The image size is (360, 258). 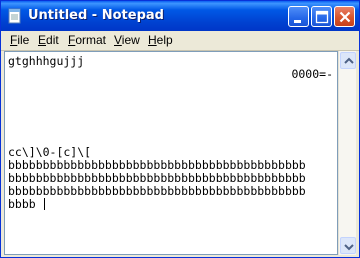 I want to click on arrow-down-icon, so click(x=349, y=247).